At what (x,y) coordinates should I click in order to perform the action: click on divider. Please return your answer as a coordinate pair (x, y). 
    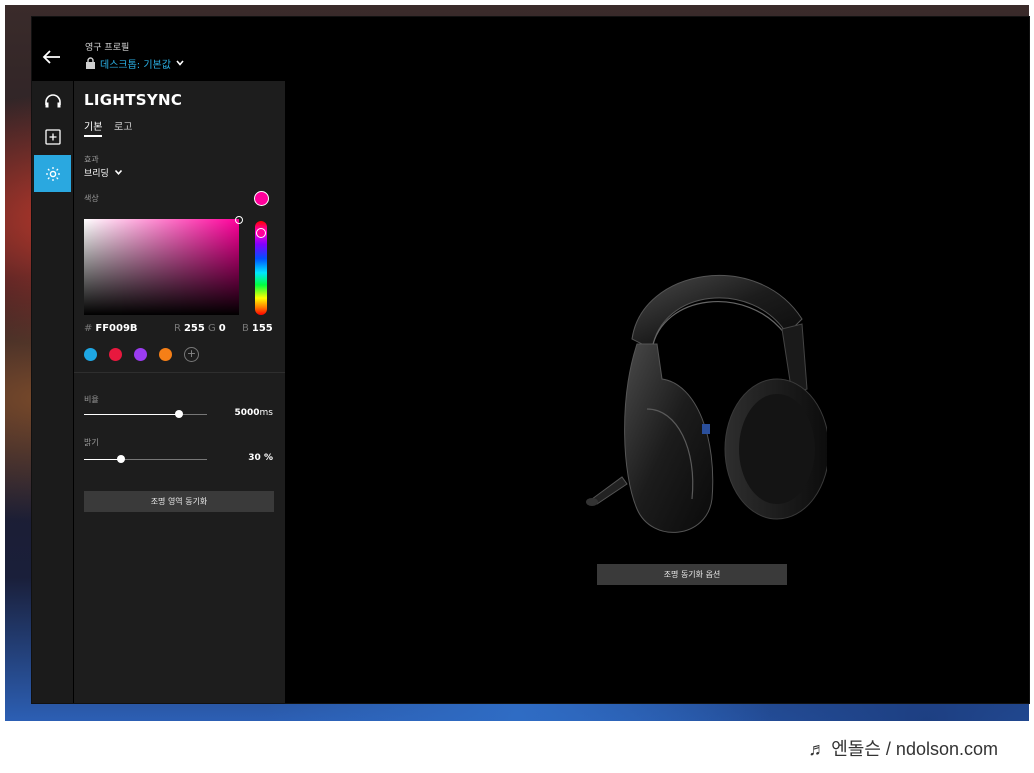
    Looking at the image, I should click on (179, 372).